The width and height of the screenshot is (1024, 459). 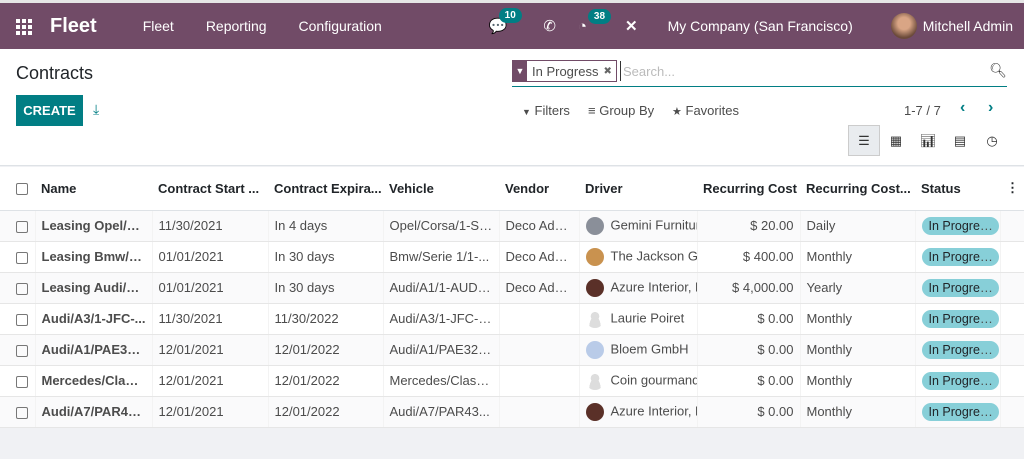 I want to click on activities-icon: ◔ 38, so click(x=595, y=21).